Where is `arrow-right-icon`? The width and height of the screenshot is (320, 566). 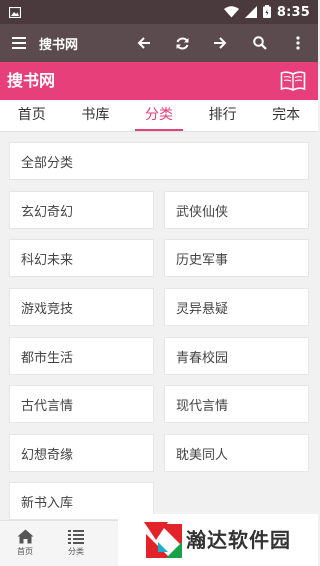
arrow-right-icon is located at coordinates (220, 43).